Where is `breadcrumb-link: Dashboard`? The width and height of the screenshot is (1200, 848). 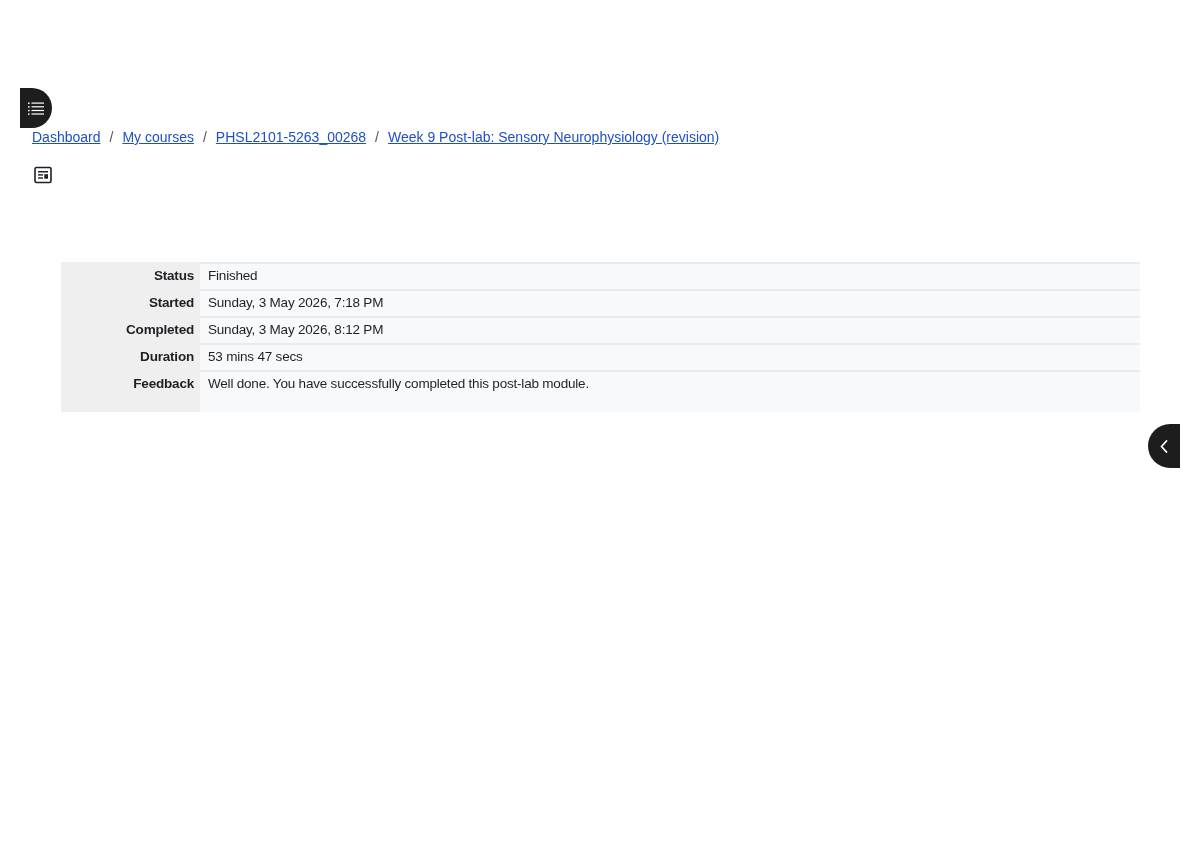
breadcrumb-link: Dashboard is located at coordinates (66, 137).